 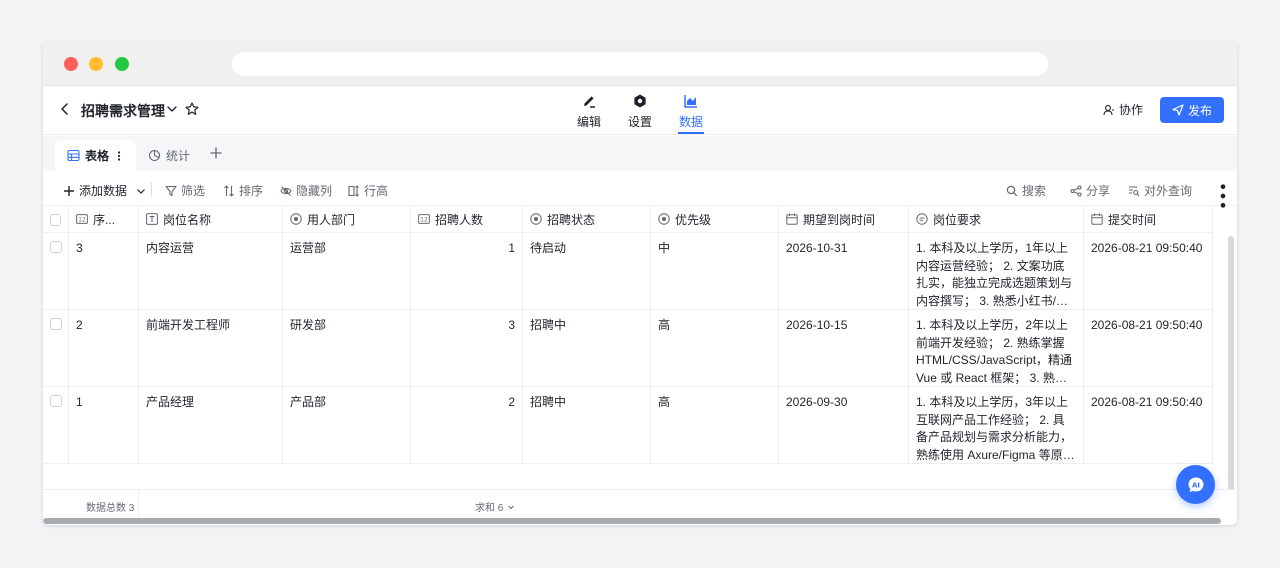 What do you see at coordinates (639, 122) in the screenshot?
I see `tab-settings-label: 设置` at bounding box center [639, 122].